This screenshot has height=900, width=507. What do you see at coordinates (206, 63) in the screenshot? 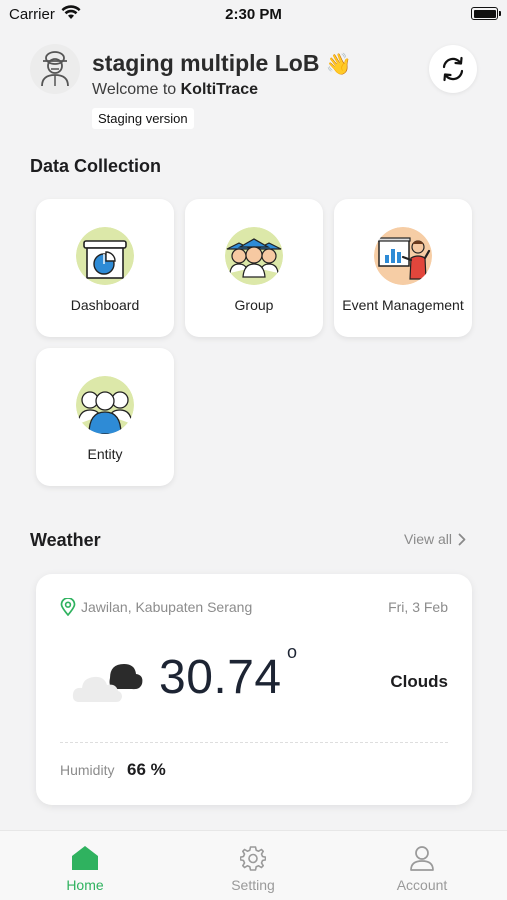
I see `greeting-text: staging multiple LoB` at bounding box center [206, 63].